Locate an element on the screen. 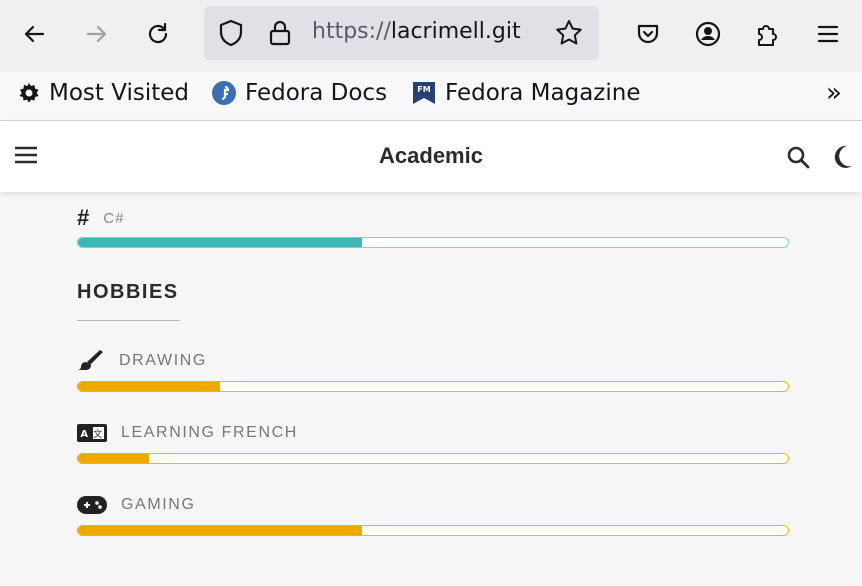 This screenshot has width=862, height=586. lock-icon is located at coordinates (280, 35).